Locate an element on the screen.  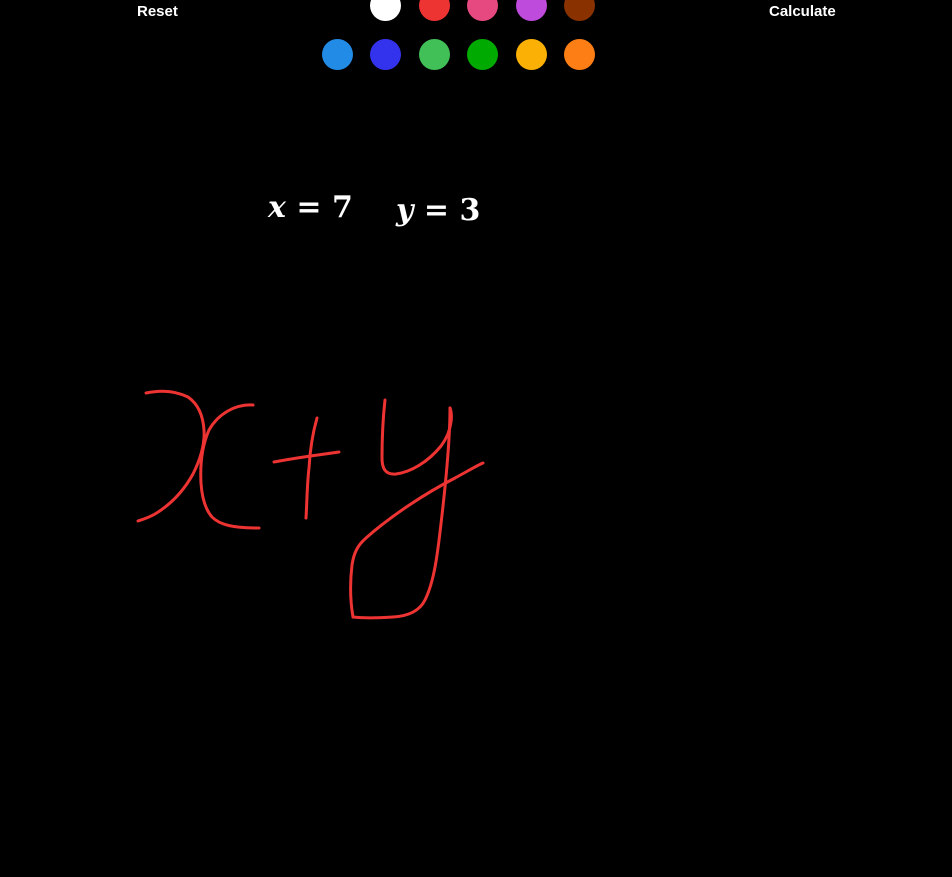
handwritten-strokes is located at coordinates (310, 504).